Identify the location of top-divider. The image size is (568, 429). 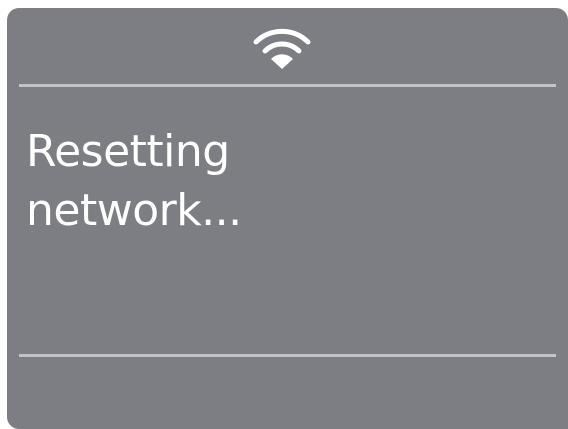
(287, 85).